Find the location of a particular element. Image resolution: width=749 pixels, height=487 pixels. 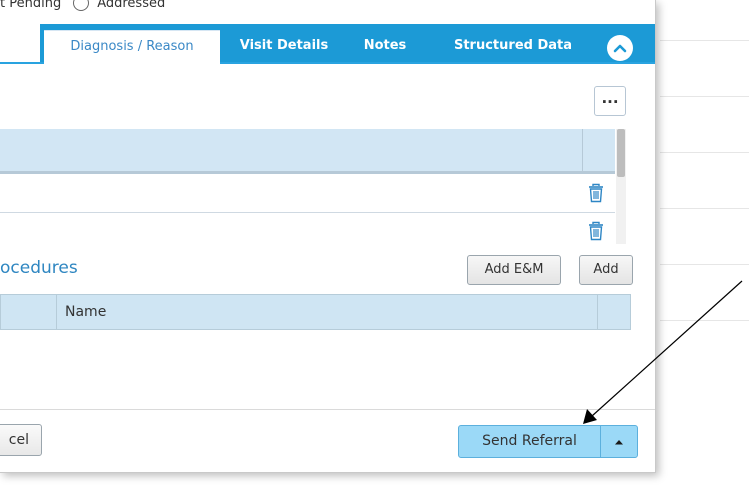

status-radio-addressed-label: Addressed is located at coordinates (131, 5).